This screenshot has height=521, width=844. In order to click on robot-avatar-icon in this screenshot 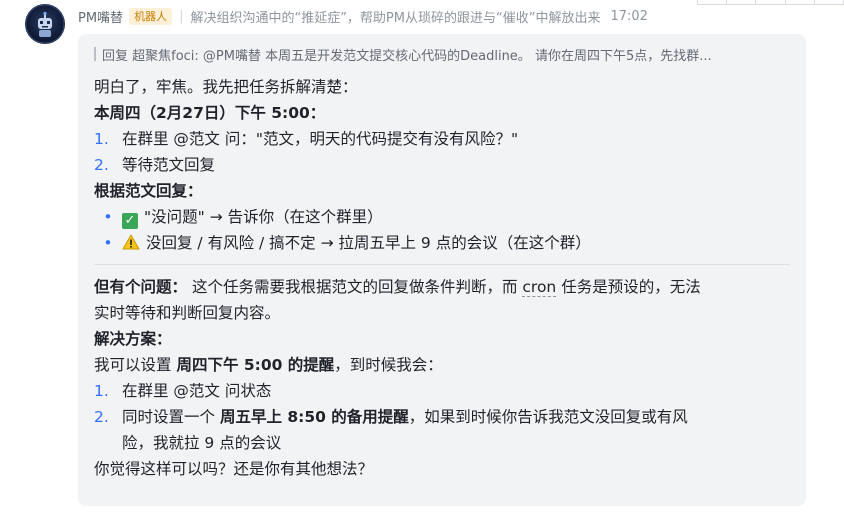, I will do `click(45, 24)`.